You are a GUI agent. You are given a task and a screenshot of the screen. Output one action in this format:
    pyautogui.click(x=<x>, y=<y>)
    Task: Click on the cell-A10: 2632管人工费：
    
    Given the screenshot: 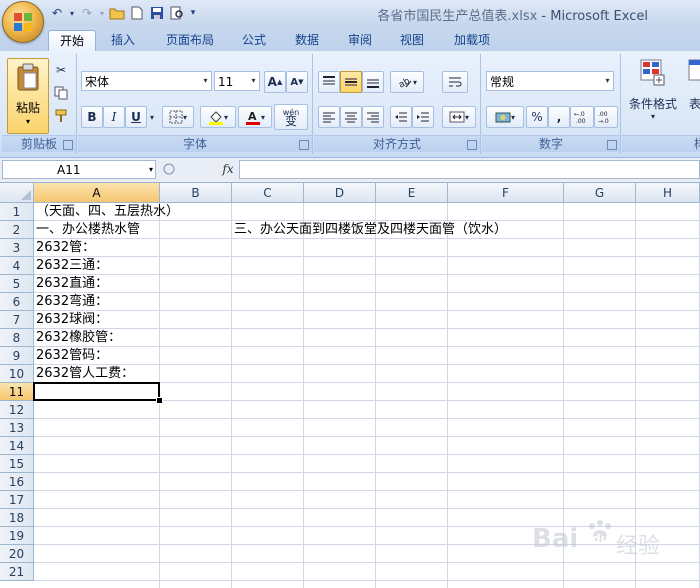 What is the action you would take?
    pyautogui.click(x=84, y=374)
    